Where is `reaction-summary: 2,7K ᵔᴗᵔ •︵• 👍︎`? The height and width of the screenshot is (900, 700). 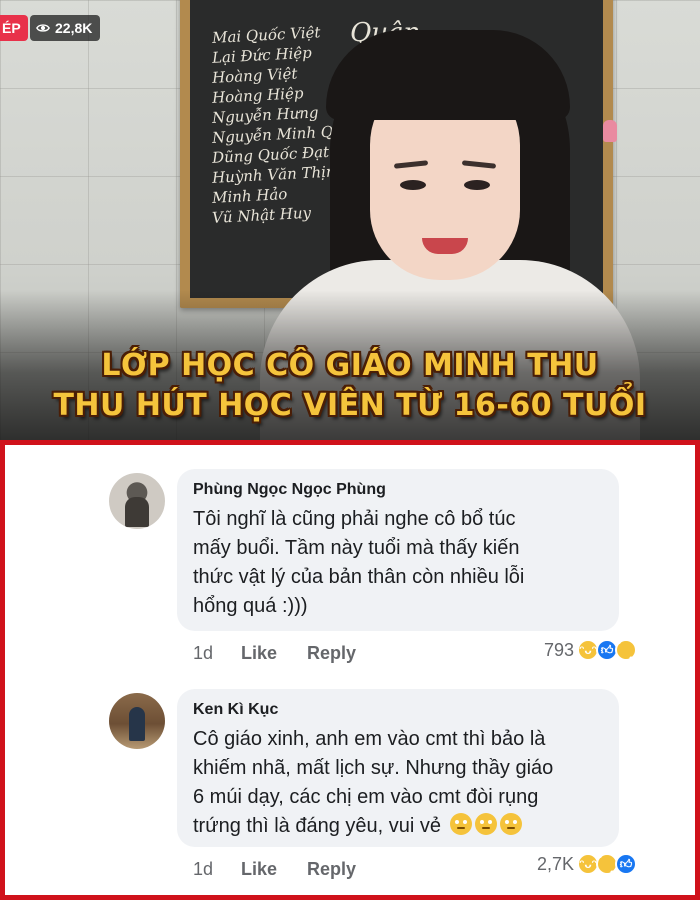
reaction-summary: 2,7K ᵔᴗᵔ •︵• 👍︎ is located at coordinates (586, 864).